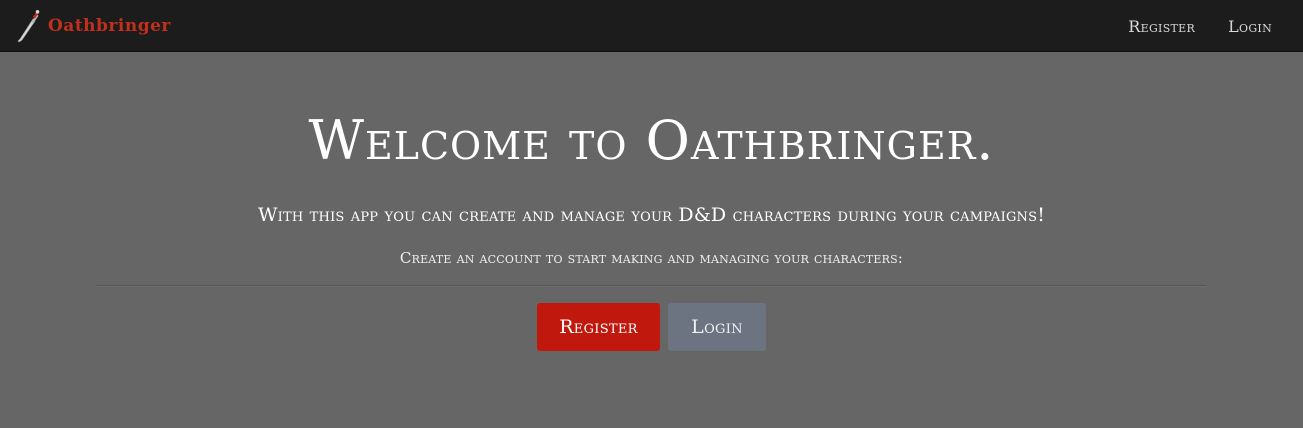 The height and width of the screenshot is (428, 1303). Describe the element at coordinates (1200, 26) in the screenshot. I see `nav-links: Register Login` at that location.